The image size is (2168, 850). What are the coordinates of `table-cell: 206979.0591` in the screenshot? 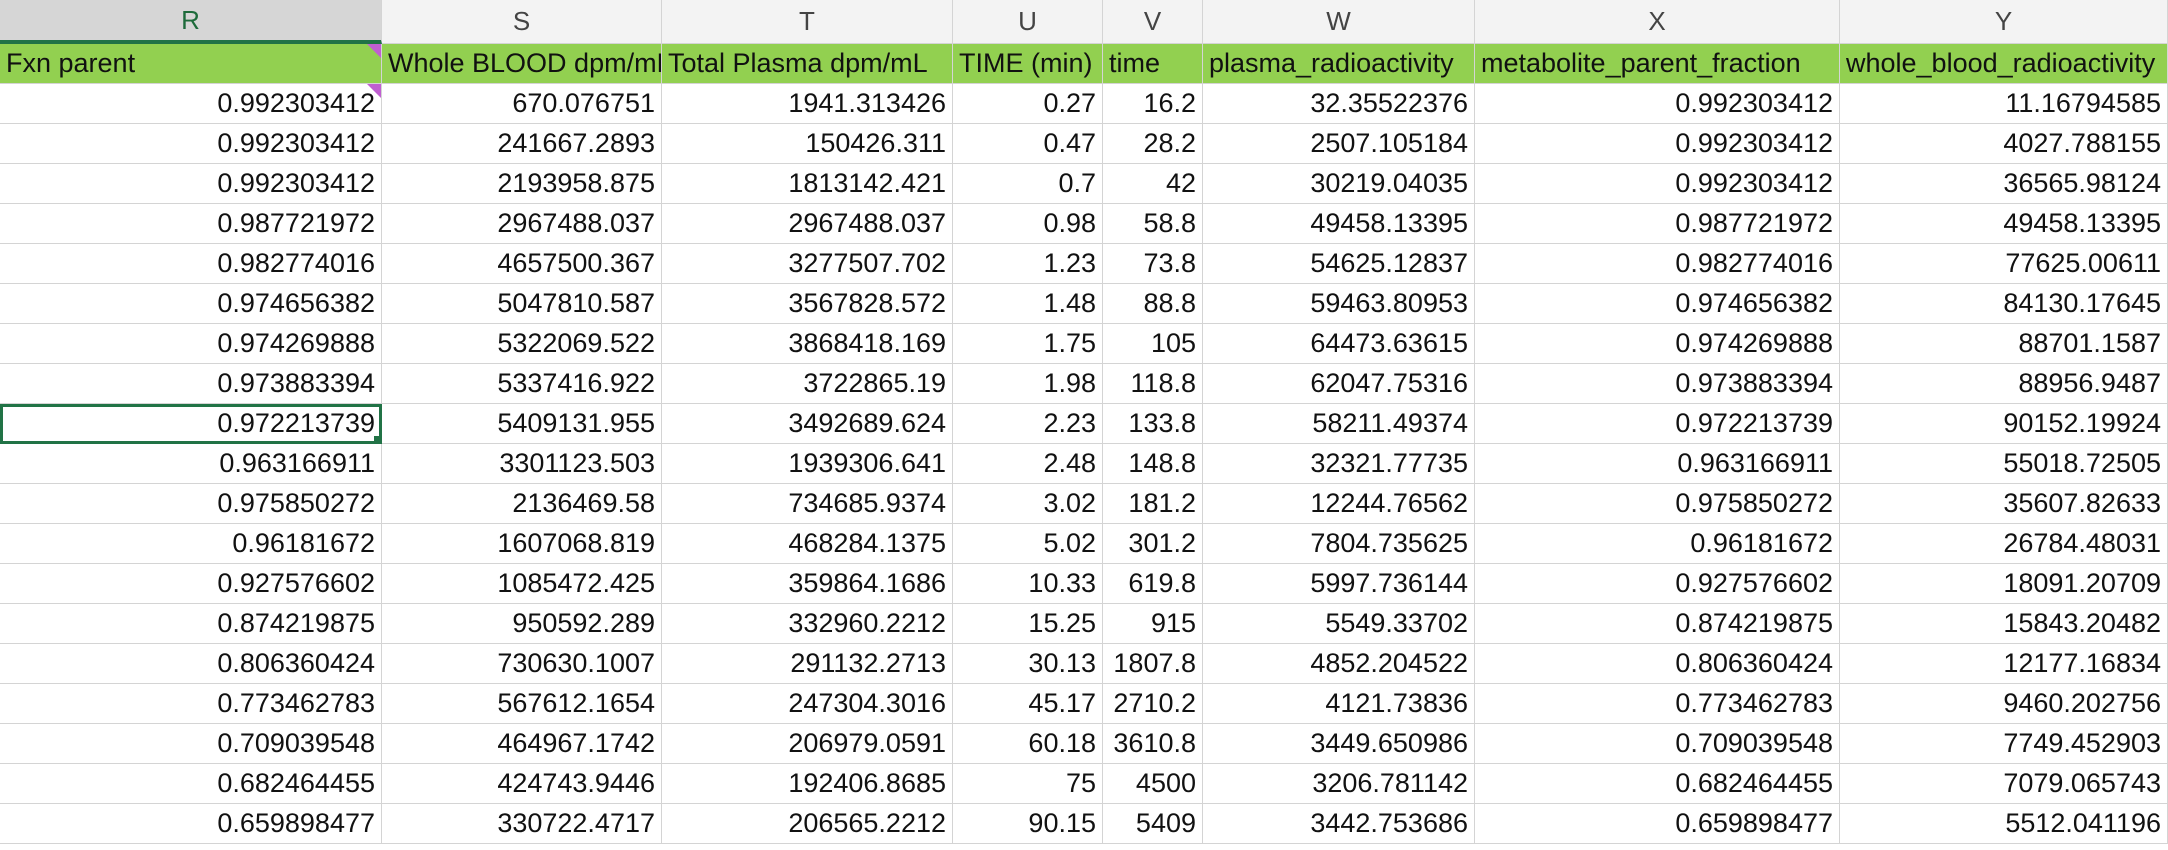 It's located at (807, 744).